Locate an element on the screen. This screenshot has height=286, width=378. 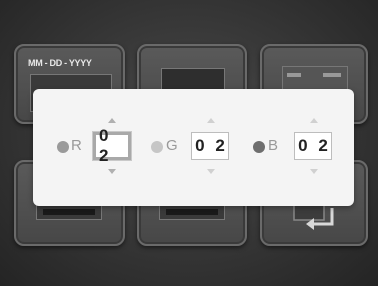
channel-g-label: G is located at coordinates (172, 145).